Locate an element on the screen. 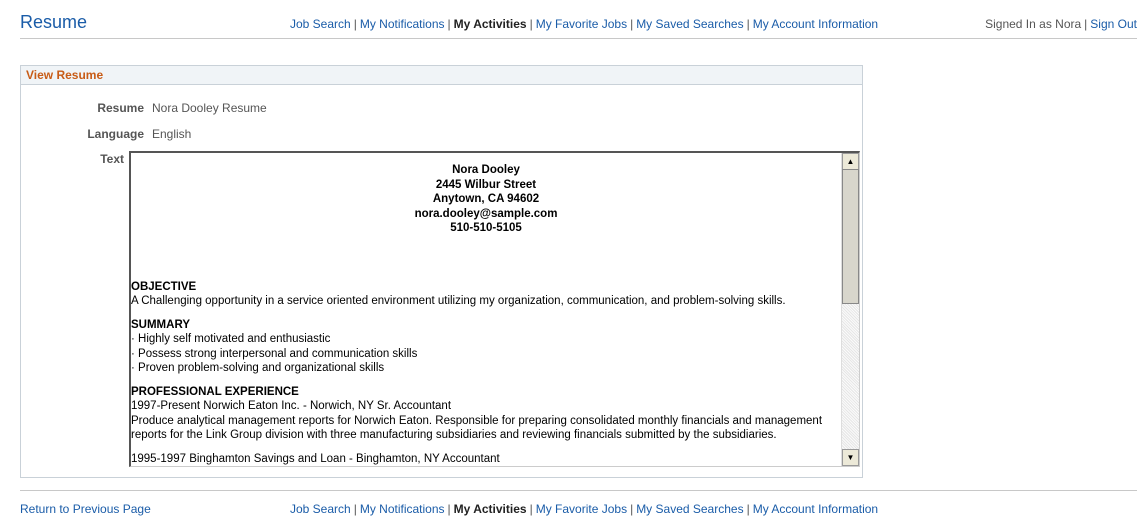 The image size is (1147, 518). scroll-thumb is located at coordinates (850, 236).